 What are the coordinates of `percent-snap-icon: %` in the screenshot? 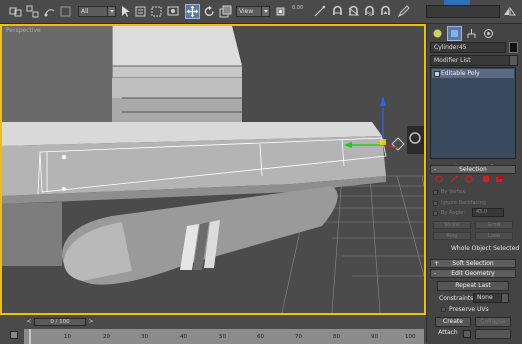 It's located at (369, 11).